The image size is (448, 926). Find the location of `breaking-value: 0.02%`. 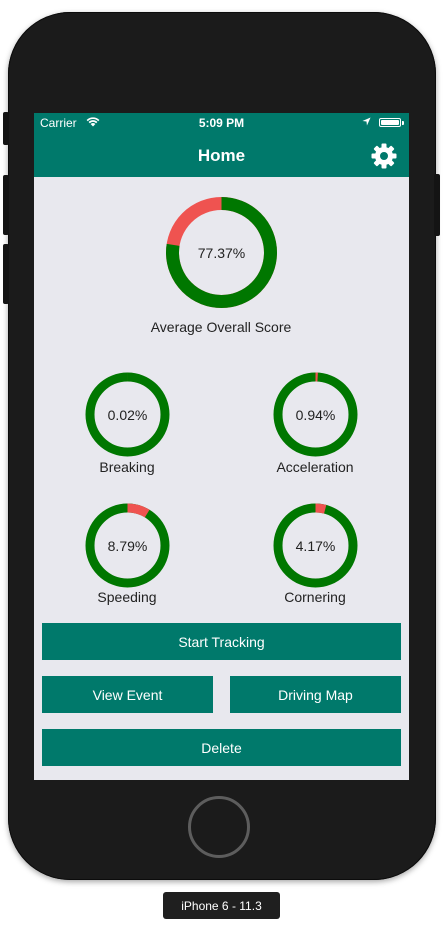

breaking-value: 0.02% is located at coordinates (127, 414).